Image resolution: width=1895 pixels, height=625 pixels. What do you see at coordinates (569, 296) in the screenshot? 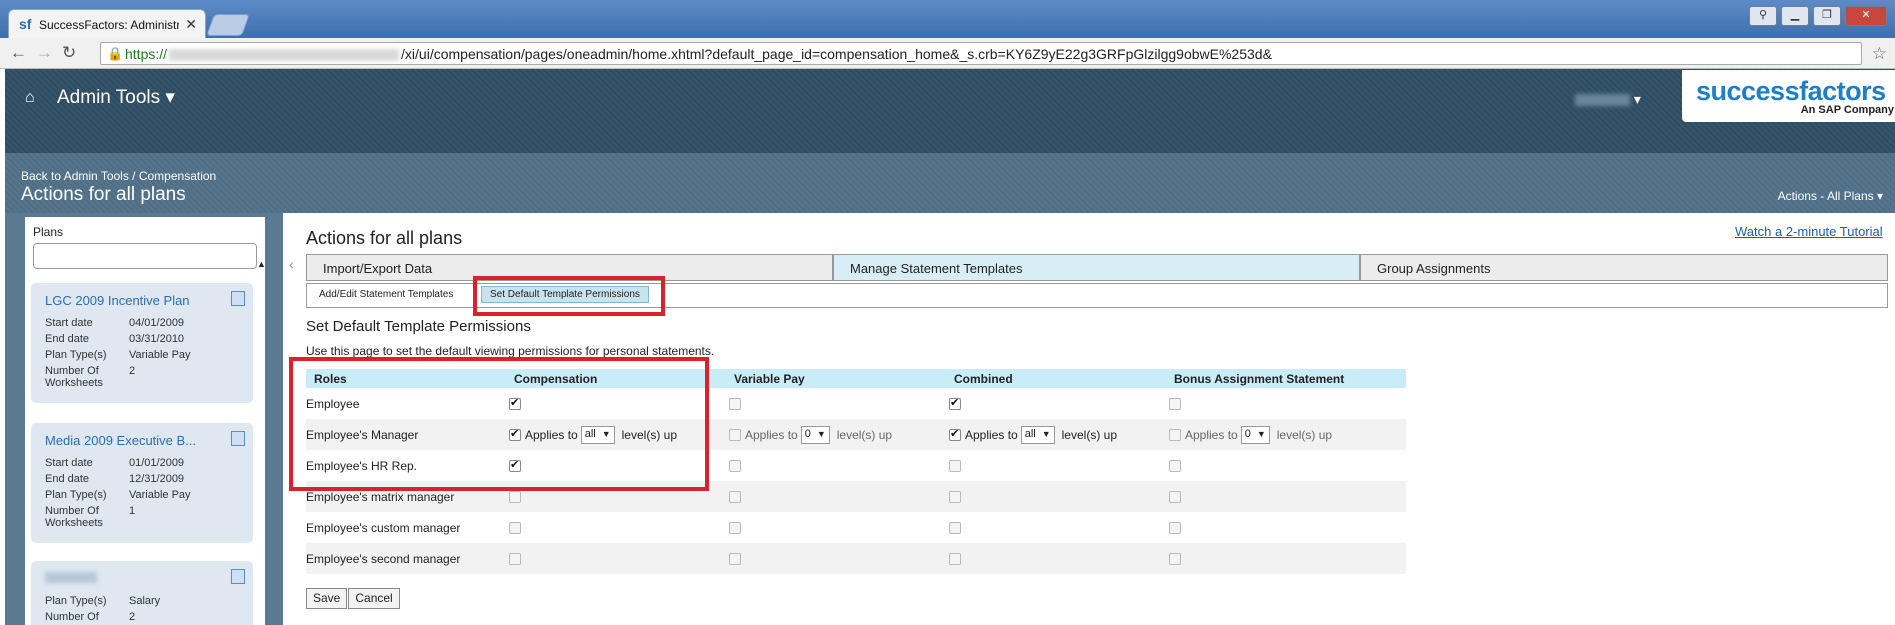
I see `highlight-box-subtab` at bounding box center [569, 296].